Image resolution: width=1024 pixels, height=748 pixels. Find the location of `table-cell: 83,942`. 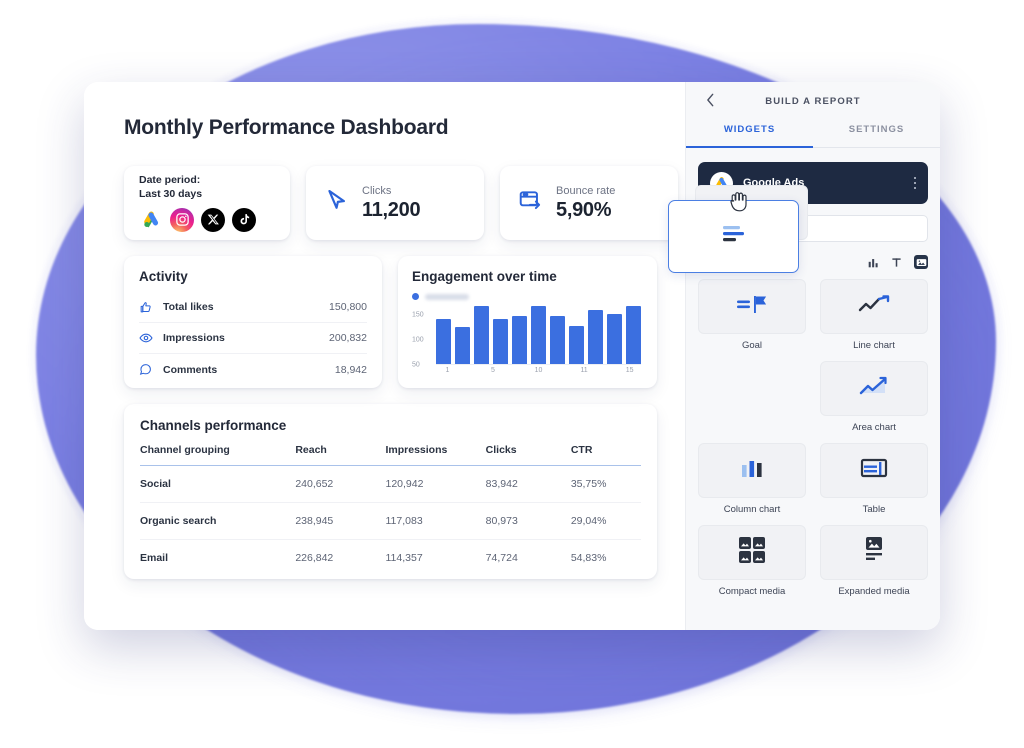

table-cell: 83,942 is located at coordinates (528, 484).